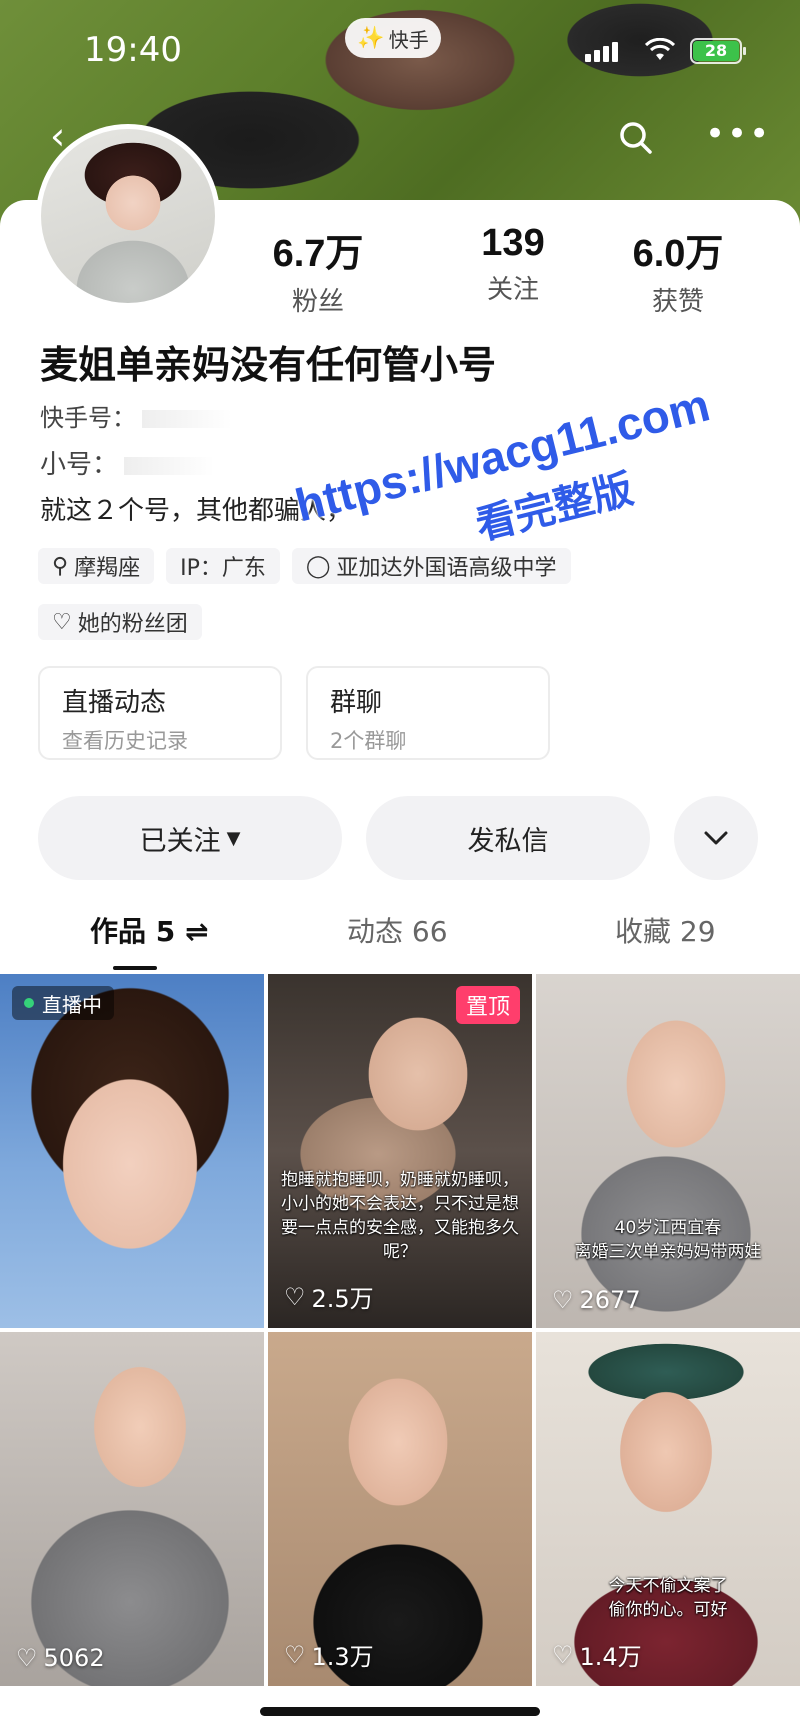 This screenshot has width=800, height=1733. What do you see at coordinates (737, 134) in the screenshot?
I see `more-icon: •••` at bounding box center [737, 134].